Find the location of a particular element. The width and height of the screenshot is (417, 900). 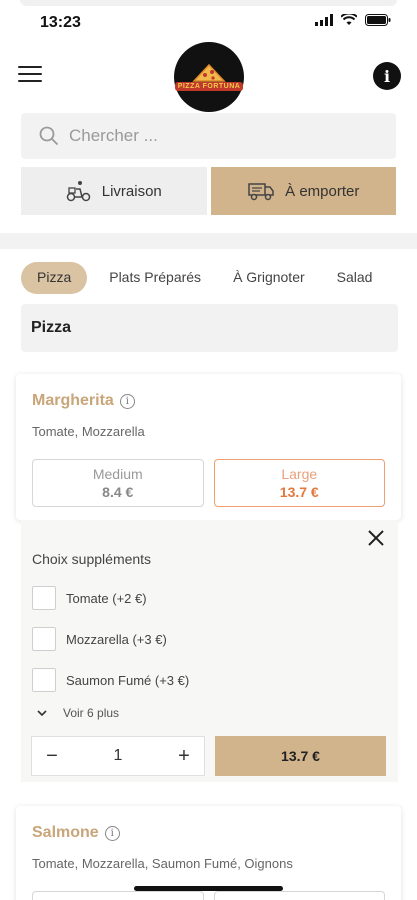

product-name-text: Salmone is located at coordinates (65, 832).